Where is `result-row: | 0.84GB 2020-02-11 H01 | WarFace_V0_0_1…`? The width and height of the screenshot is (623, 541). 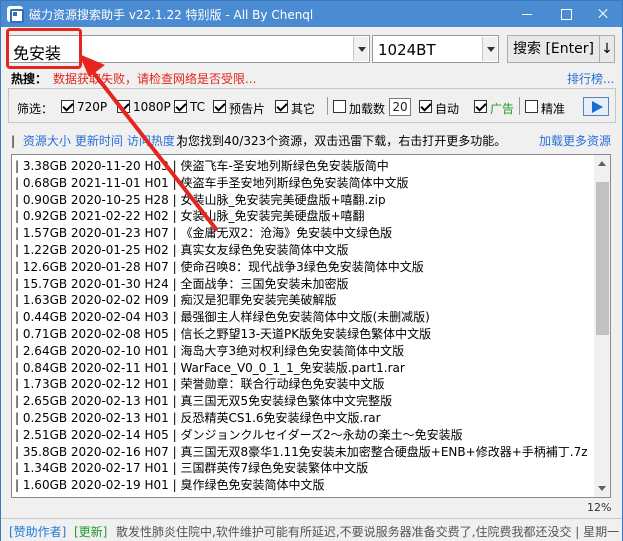
result-row: | 0.84GB 2020-02-11 H01 | WarFace_V0_0_1… is located at coordinates (210, 368).